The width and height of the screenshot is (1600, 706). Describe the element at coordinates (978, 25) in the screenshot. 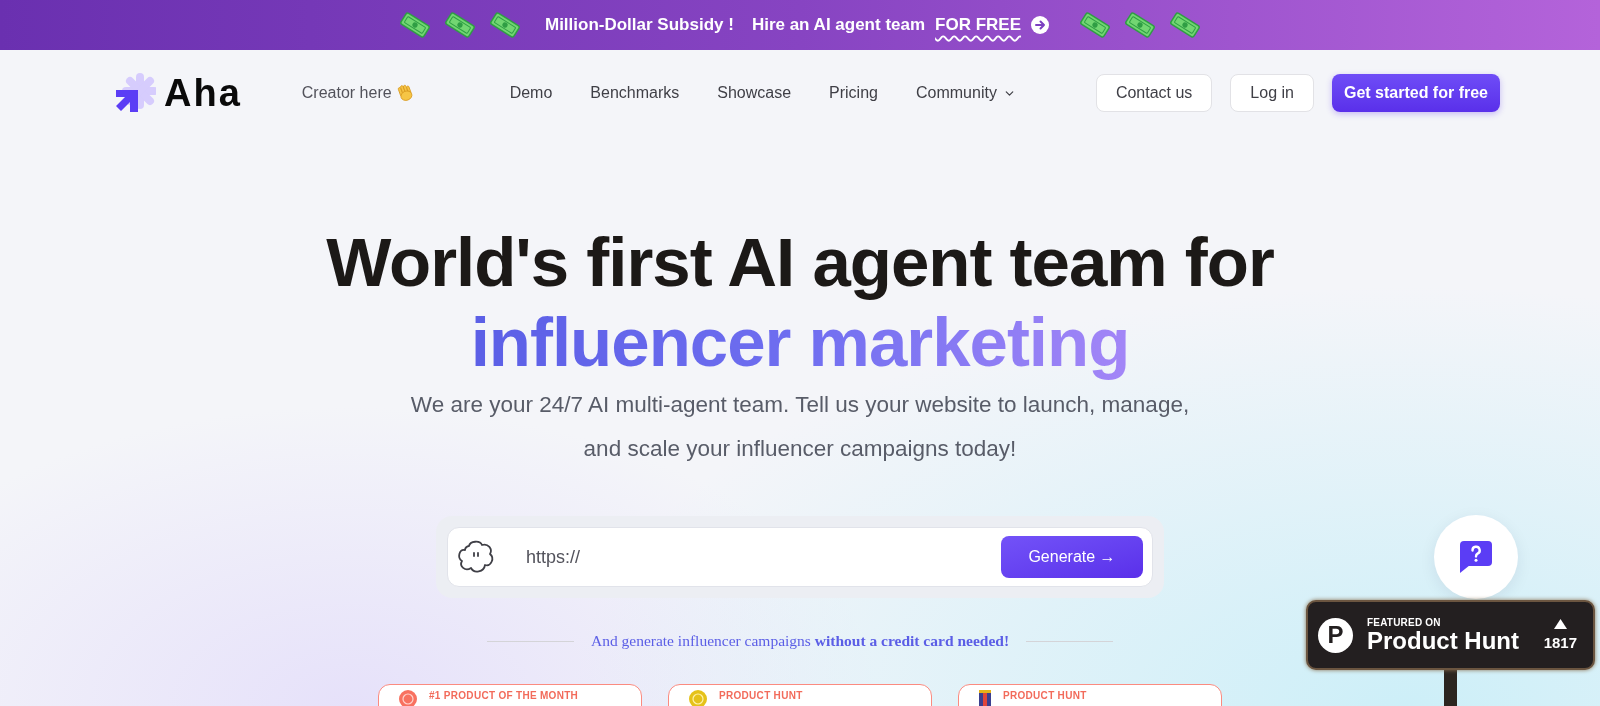

I see `for-free-link: FOR FREE` at that location.